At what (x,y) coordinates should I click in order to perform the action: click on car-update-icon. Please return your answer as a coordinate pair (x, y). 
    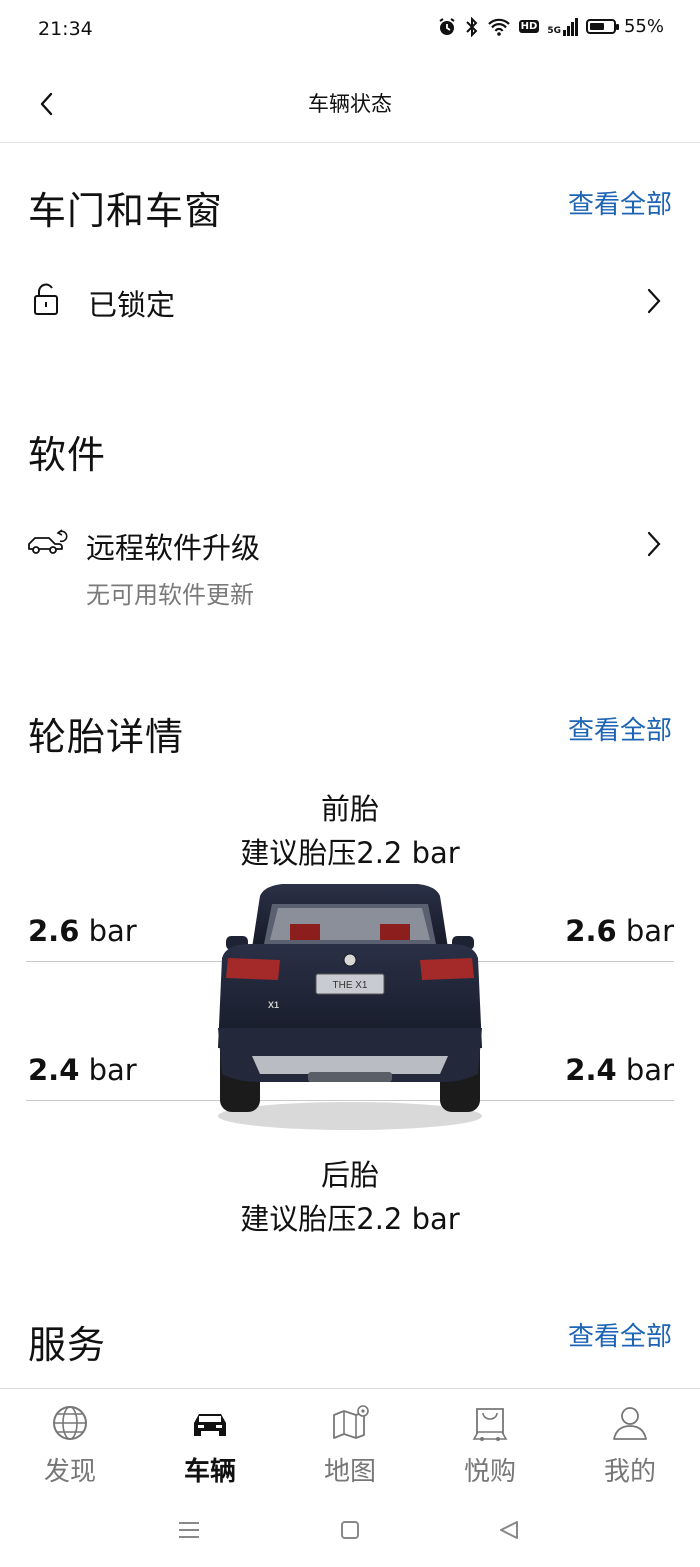
    Looking at the image, I should click on (48, 541).